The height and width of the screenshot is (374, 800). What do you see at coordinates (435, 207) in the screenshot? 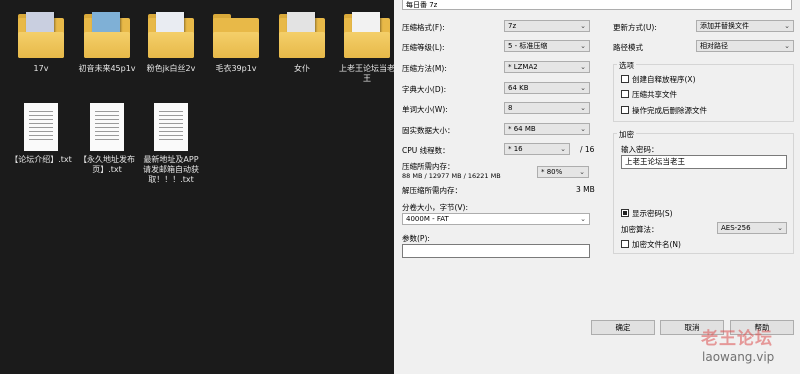
I see `split-label: 分卷大小，字节(V):` at bounding box center [435, 207].